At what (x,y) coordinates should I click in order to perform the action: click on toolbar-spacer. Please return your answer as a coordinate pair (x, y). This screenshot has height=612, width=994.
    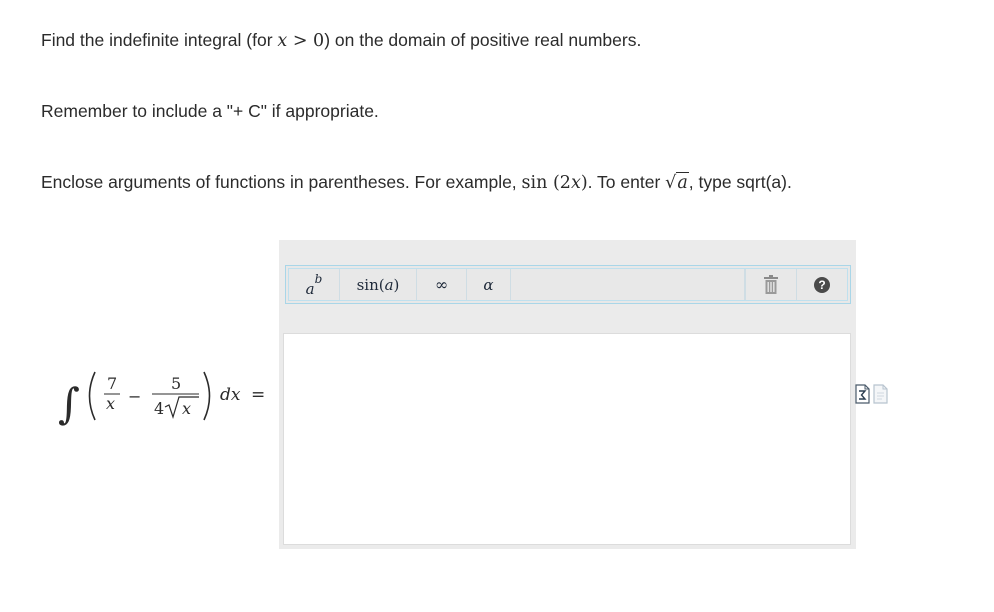
    Looking at the image, I should click on (628, 284).